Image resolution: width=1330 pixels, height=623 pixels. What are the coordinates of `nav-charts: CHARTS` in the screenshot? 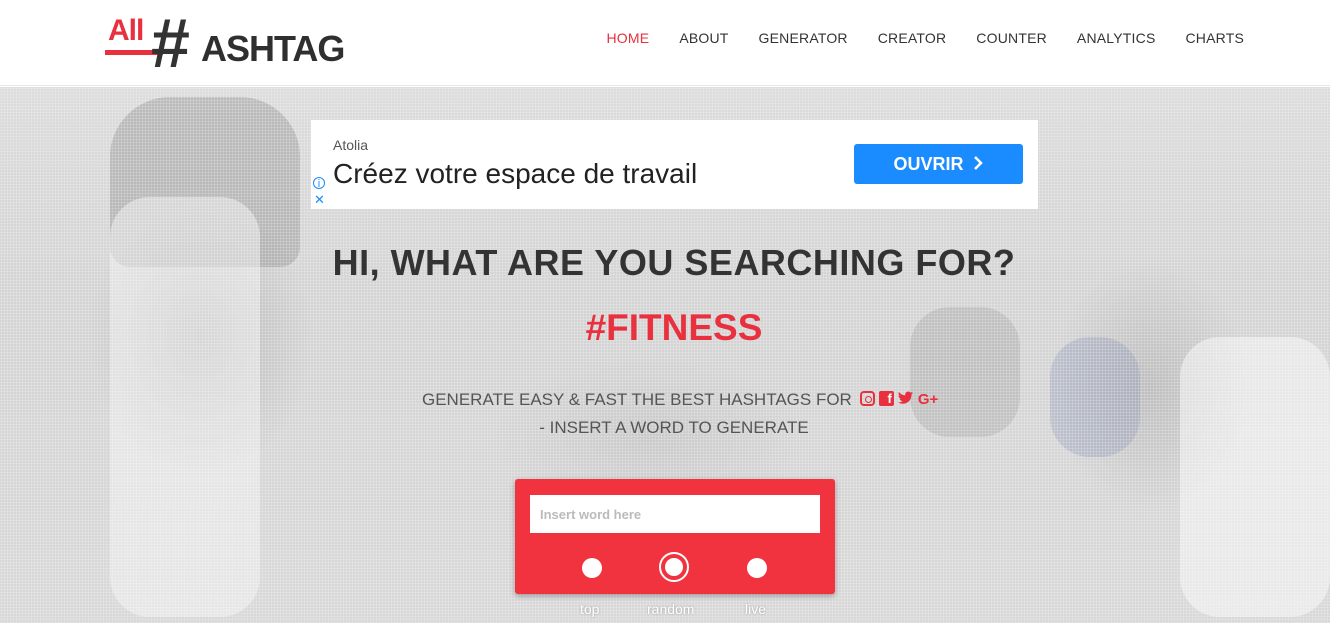 It's located at (1214, 38).